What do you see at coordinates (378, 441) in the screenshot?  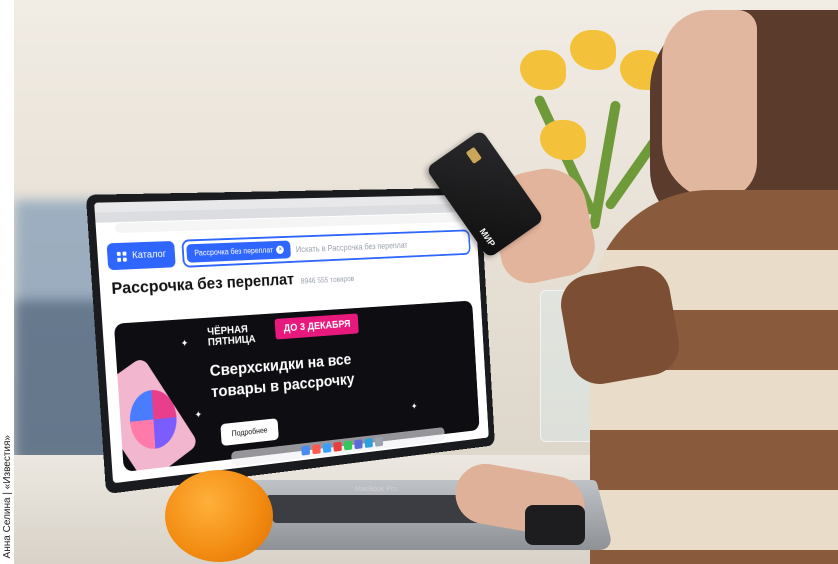 I see `trash-icon` at bounding box center [378, 441].